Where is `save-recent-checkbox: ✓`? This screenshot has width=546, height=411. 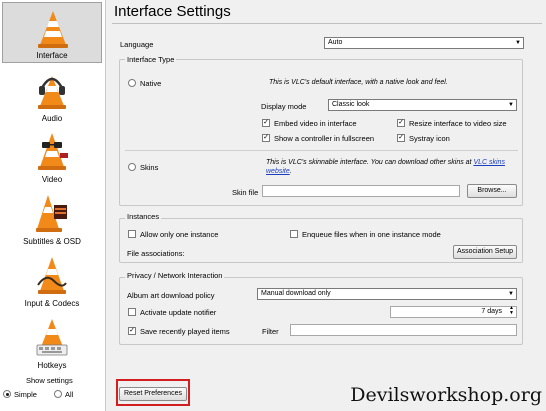
save-recent-checkbox: ✓ is located at coordinates (132, 331).